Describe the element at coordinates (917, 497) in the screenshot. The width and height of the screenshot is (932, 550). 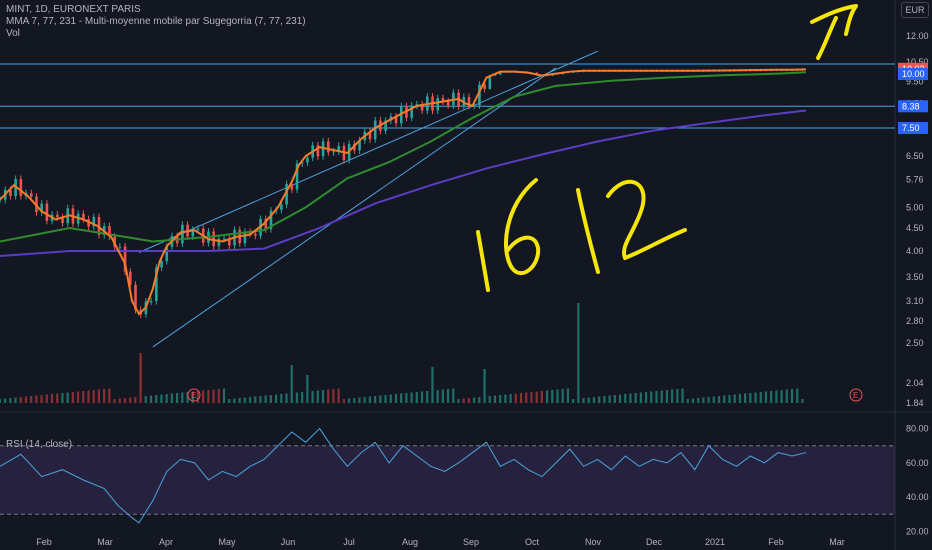
I see `rsi-tick-label: 40.00` at that location.